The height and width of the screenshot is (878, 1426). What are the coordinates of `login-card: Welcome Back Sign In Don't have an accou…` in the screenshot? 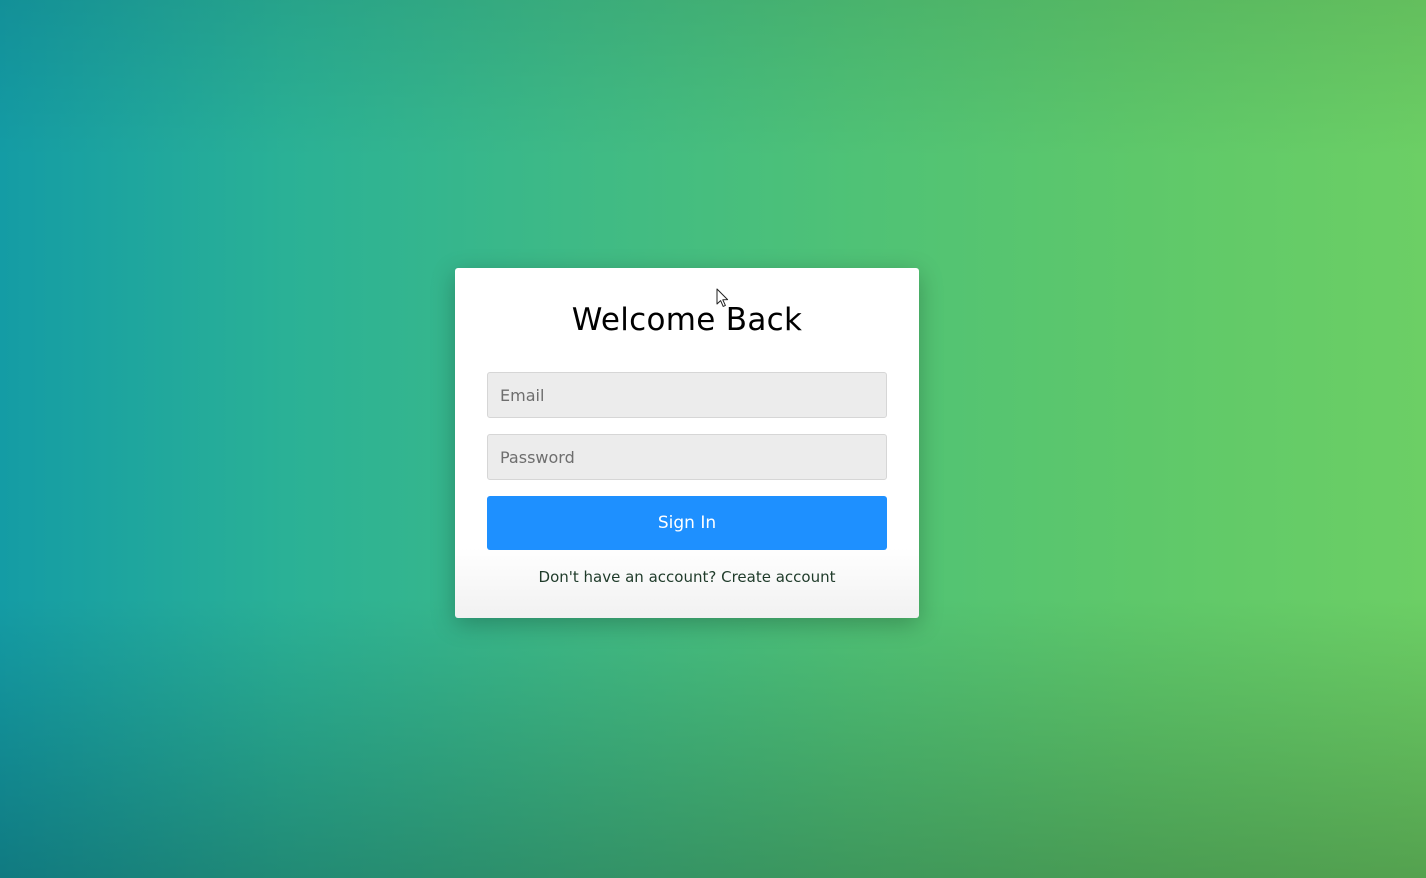 It's located at (687, 443).